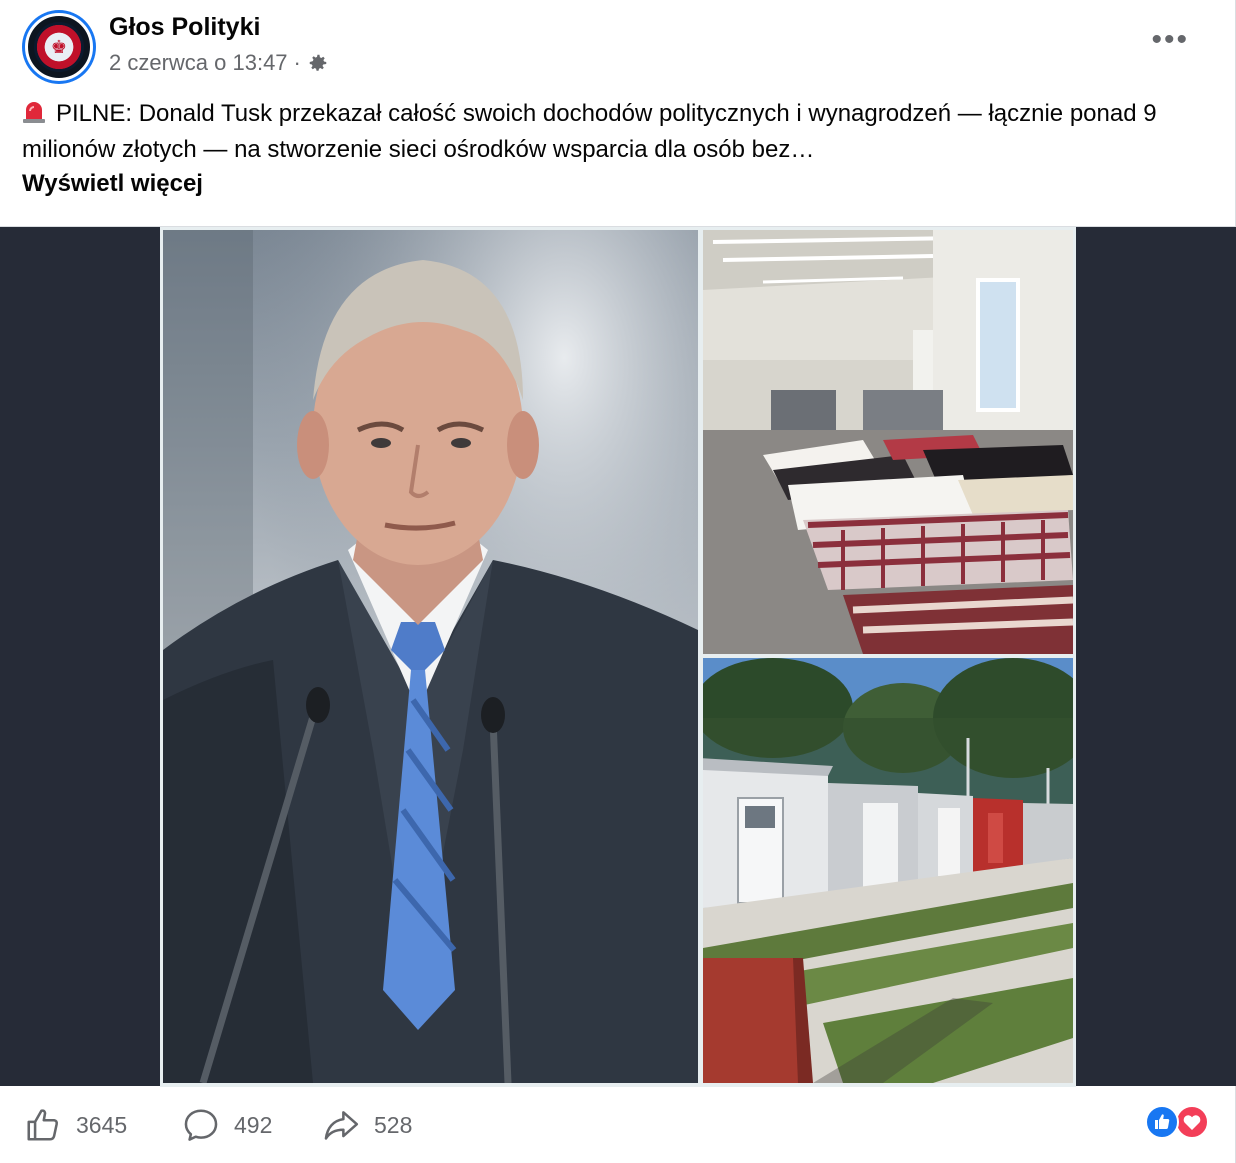 This screenshot has width=1236, height=1163. Describe the element at coordinates (318, 63) in the screenshot. I see `gear-icon` at that location.